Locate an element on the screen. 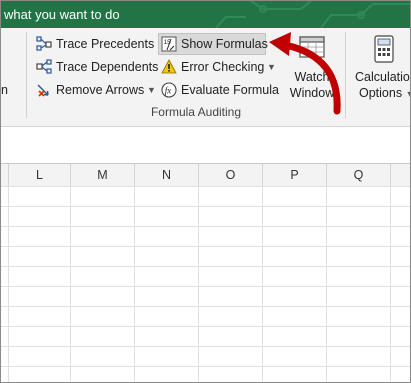  evaluate-formula-button: fx Evaluate Formula is located at coordinates (220, 90).